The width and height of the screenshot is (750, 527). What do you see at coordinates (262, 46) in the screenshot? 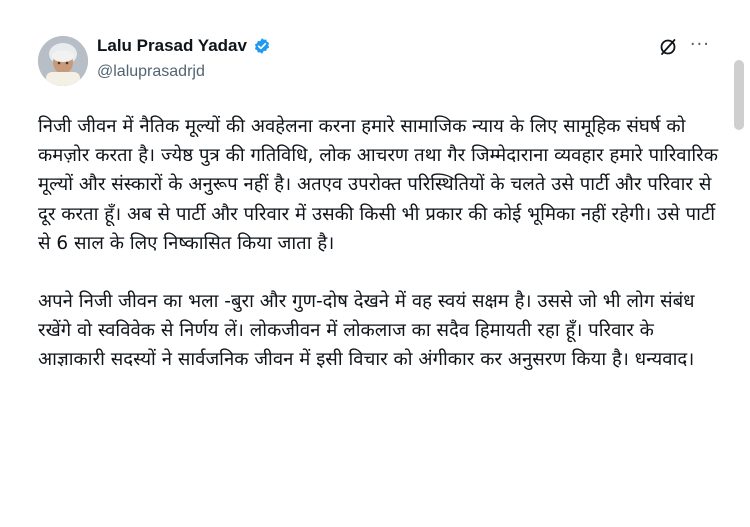
I see `verified-badge-icon` at bounding box center [262, 46].